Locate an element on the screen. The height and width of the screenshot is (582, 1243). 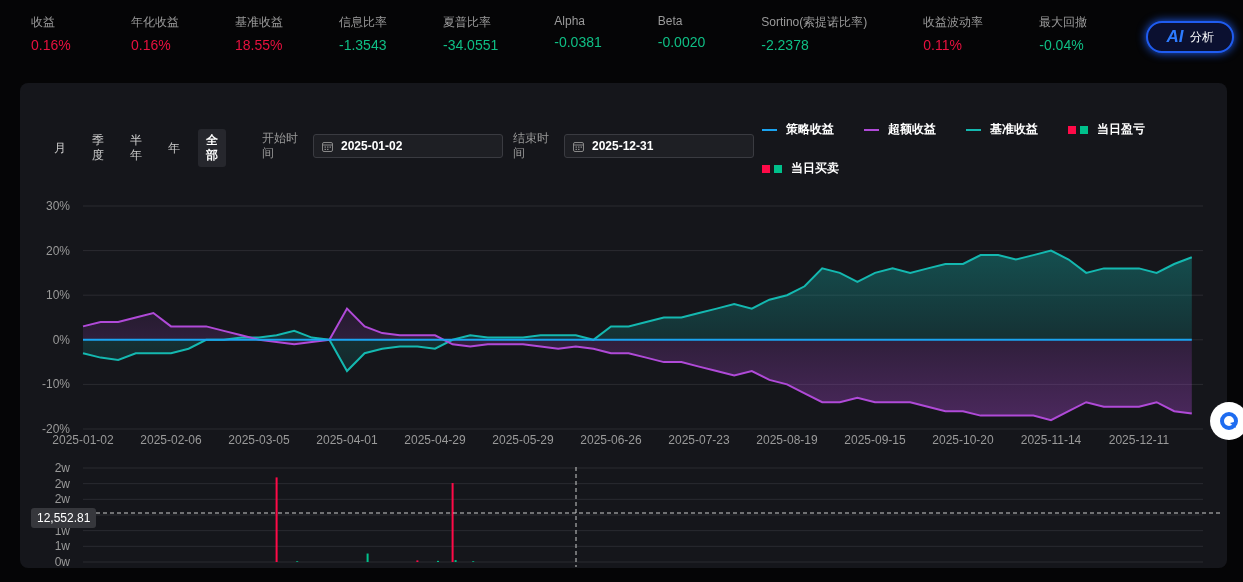
metric-value: -0.0020 is located at coordinates (681, 42).